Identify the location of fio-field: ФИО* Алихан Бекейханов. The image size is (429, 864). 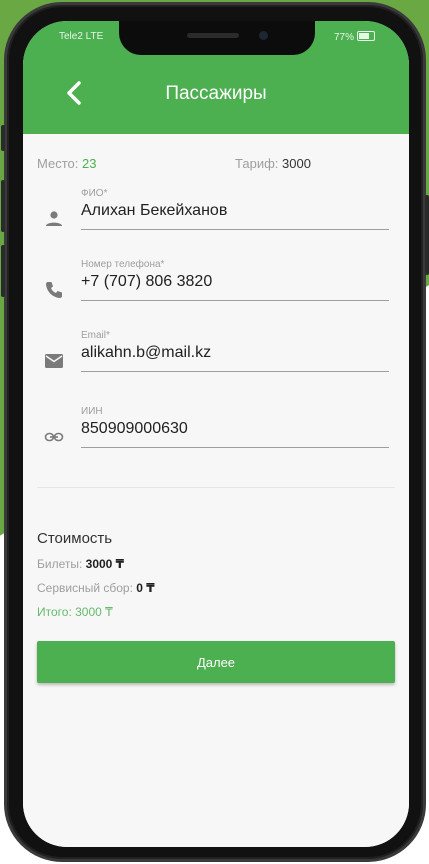
(216, 228).